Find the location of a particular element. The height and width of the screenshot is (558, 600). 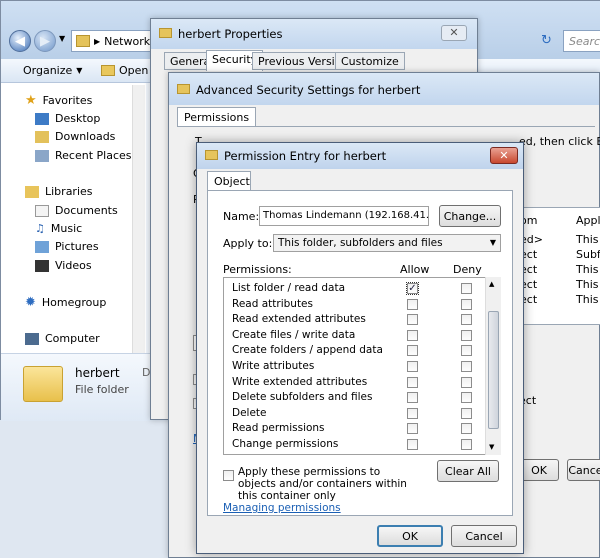

permissions-label: Permissions: is located at coordinates (257, 269).